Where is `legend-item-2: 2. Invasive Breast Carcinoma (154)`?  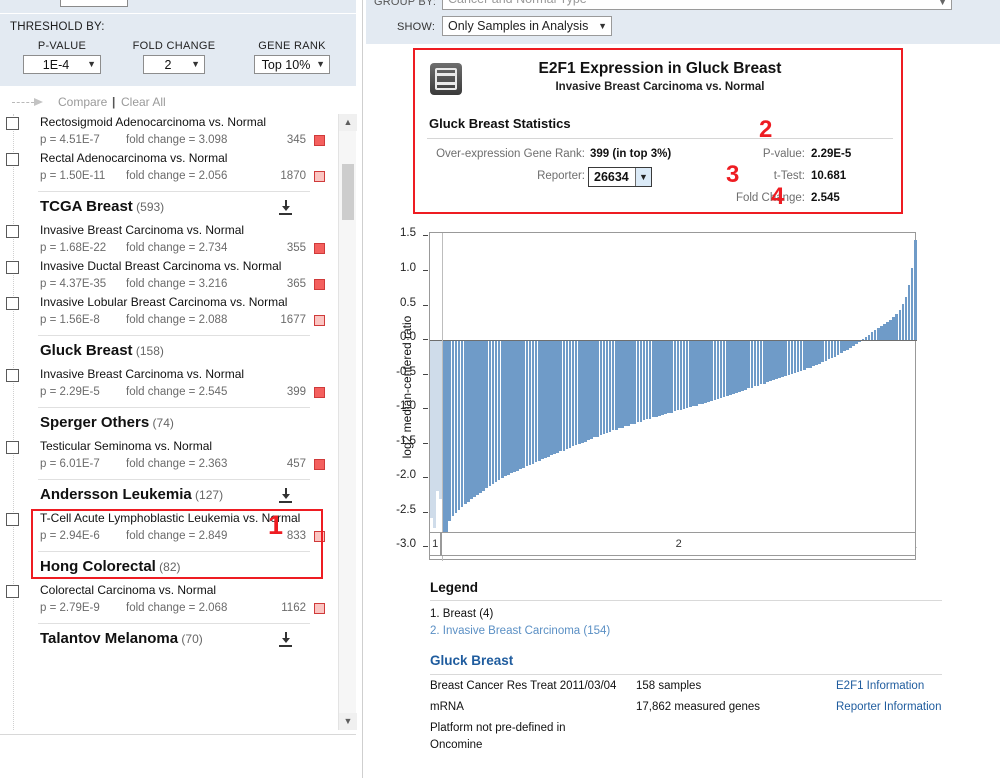 legend-item-2: 2. Invasive Breast Carcinoma (154) is located at coordinates (520, 631).